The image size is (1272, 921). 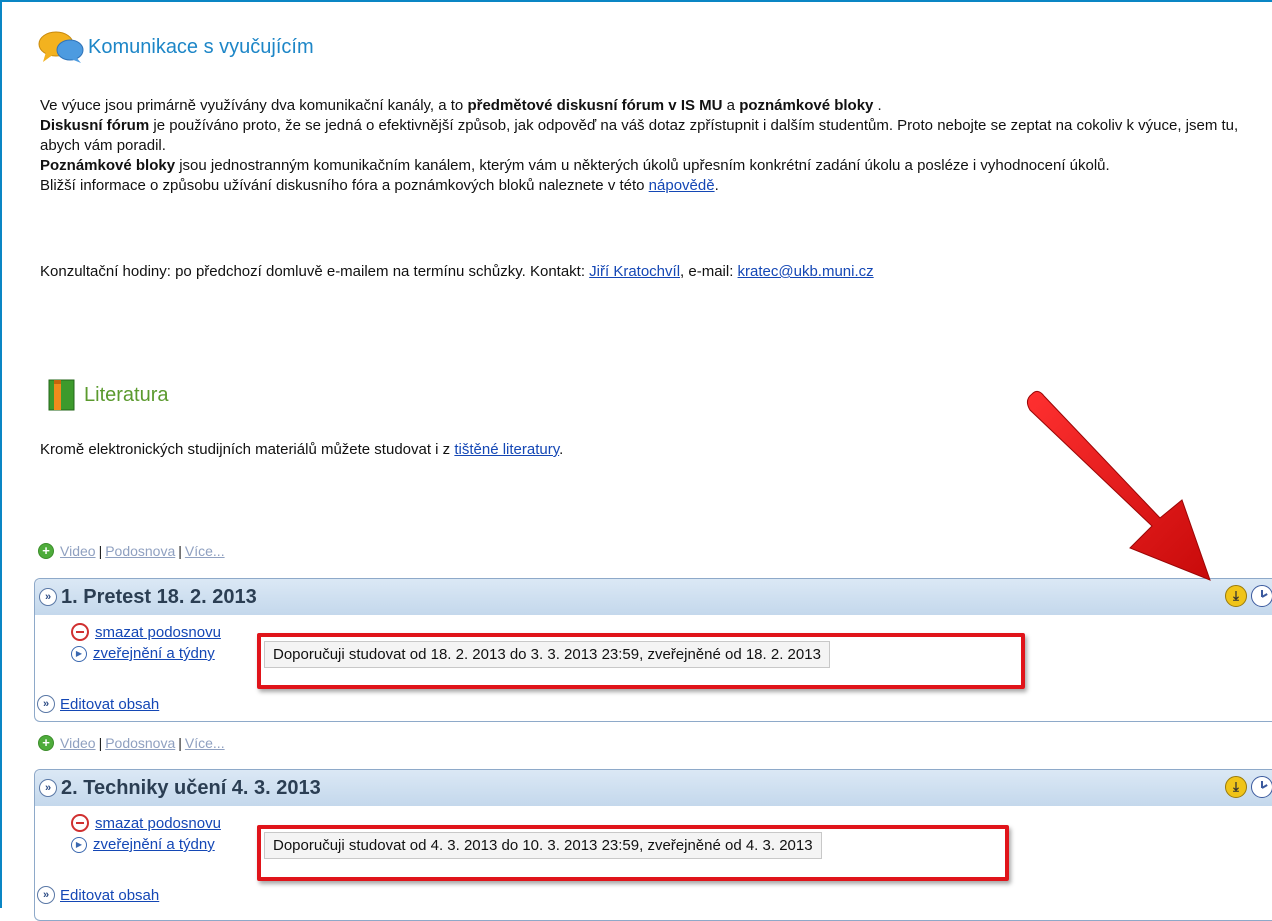 What do you see at coordinates (806, 271) in the screenshot?
I see `teacher-email-link: kratec@ukb.muni.cz` at bounding box center [806, 271].